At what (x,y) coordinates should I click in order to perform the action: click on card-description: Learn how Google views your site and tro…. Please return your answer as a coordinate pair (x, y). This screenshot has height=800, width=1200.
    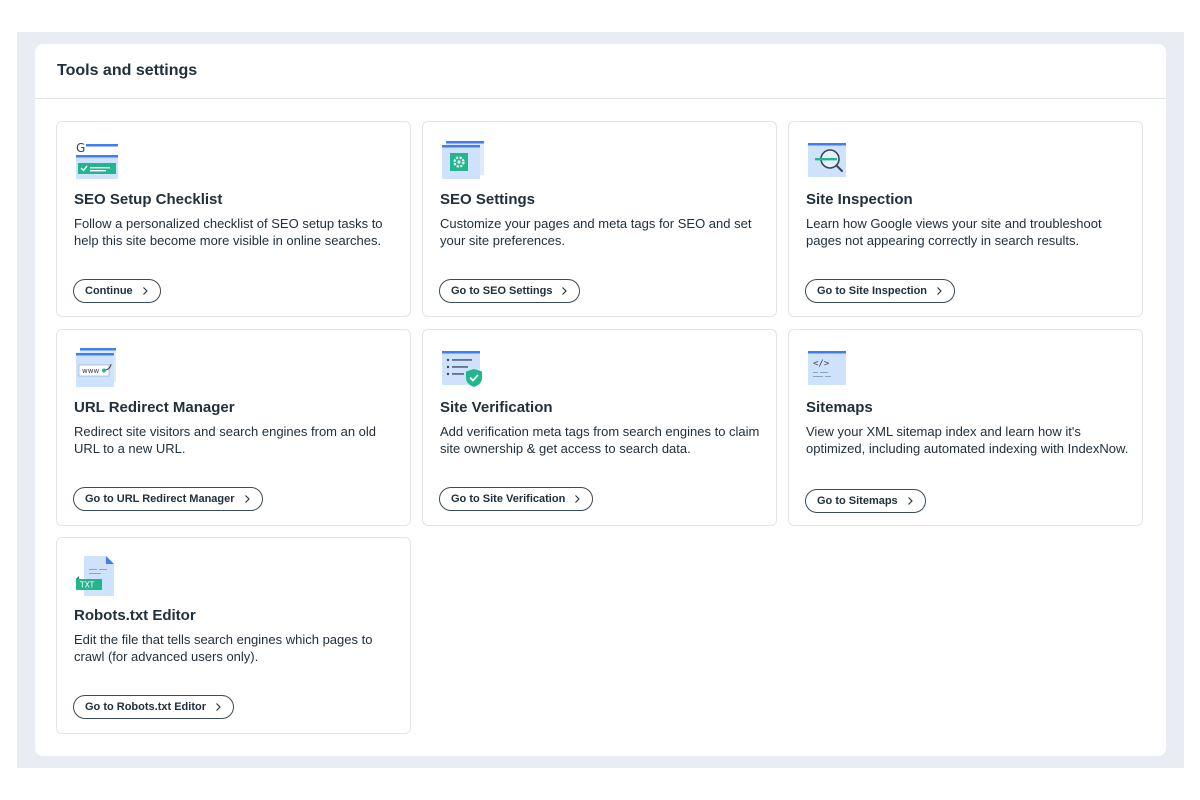
    Looking at the image, I should click on (954, 232).